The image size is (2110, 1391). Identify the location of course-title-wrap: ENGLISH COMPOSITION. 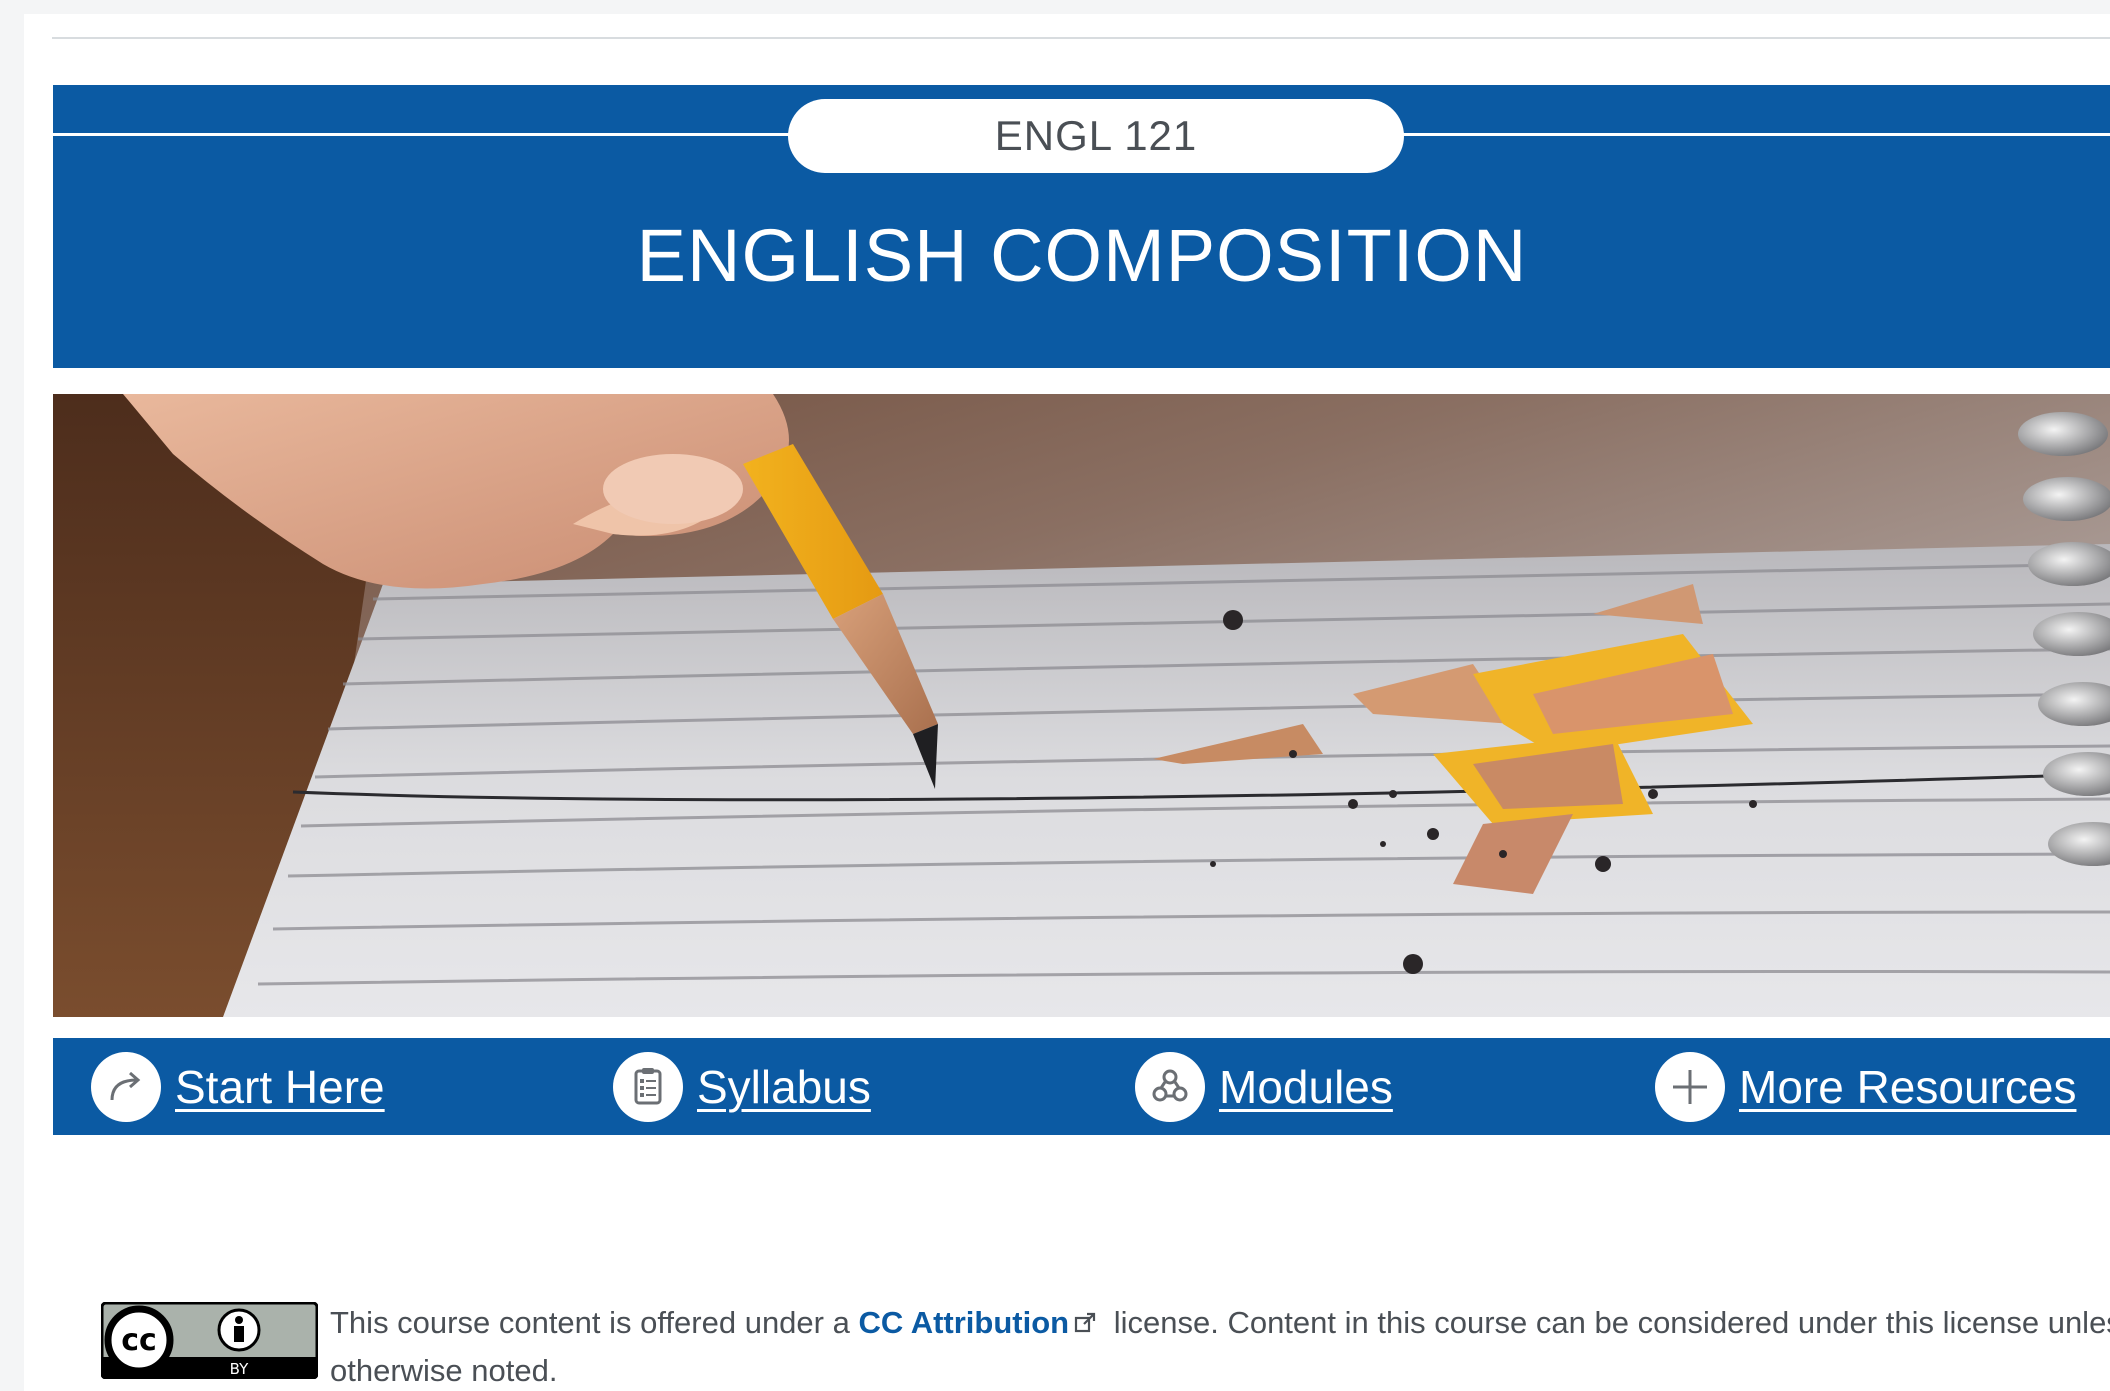
(1081, 255).